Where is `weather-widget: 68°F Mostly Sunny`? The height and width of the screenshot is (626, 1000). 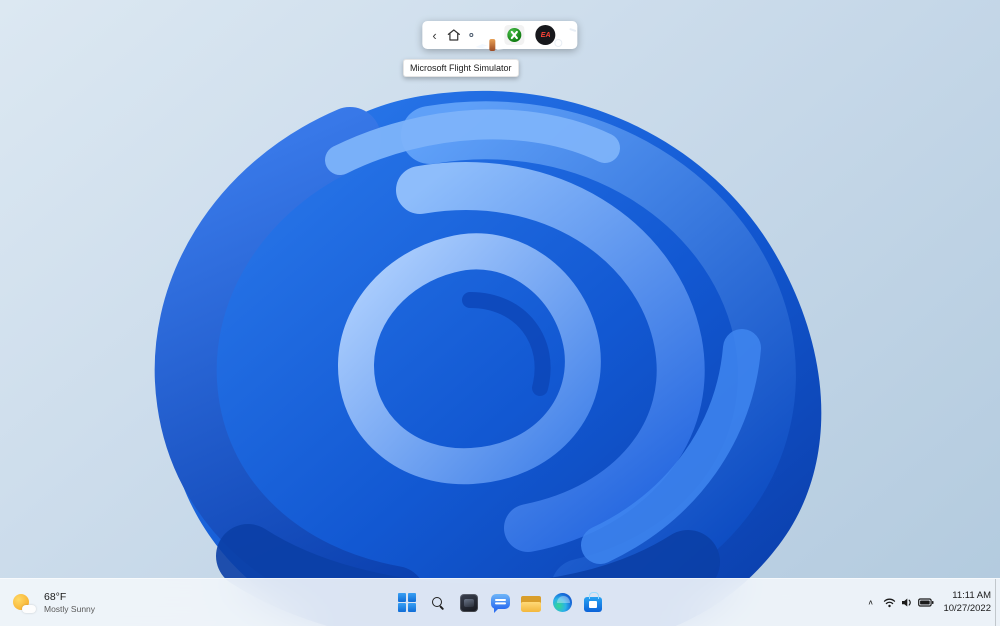
weather-widget: 68°F Mostly Sunny is located at coordinates (53, 602).